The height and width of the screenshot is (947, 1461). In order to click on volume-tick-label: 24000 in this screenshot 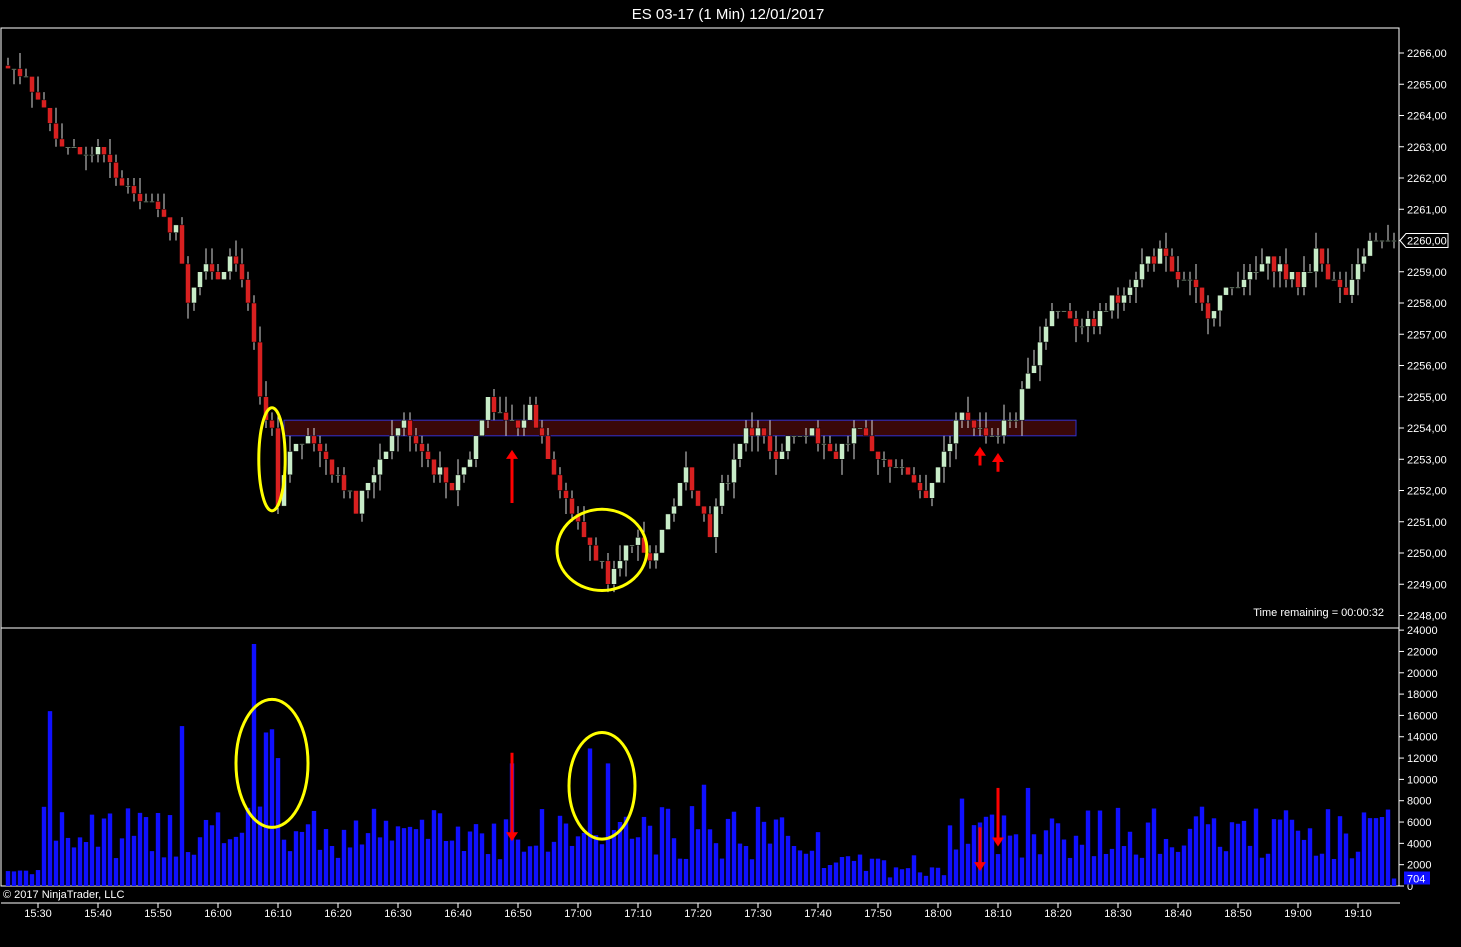, I will do `click(1422, 631)`.